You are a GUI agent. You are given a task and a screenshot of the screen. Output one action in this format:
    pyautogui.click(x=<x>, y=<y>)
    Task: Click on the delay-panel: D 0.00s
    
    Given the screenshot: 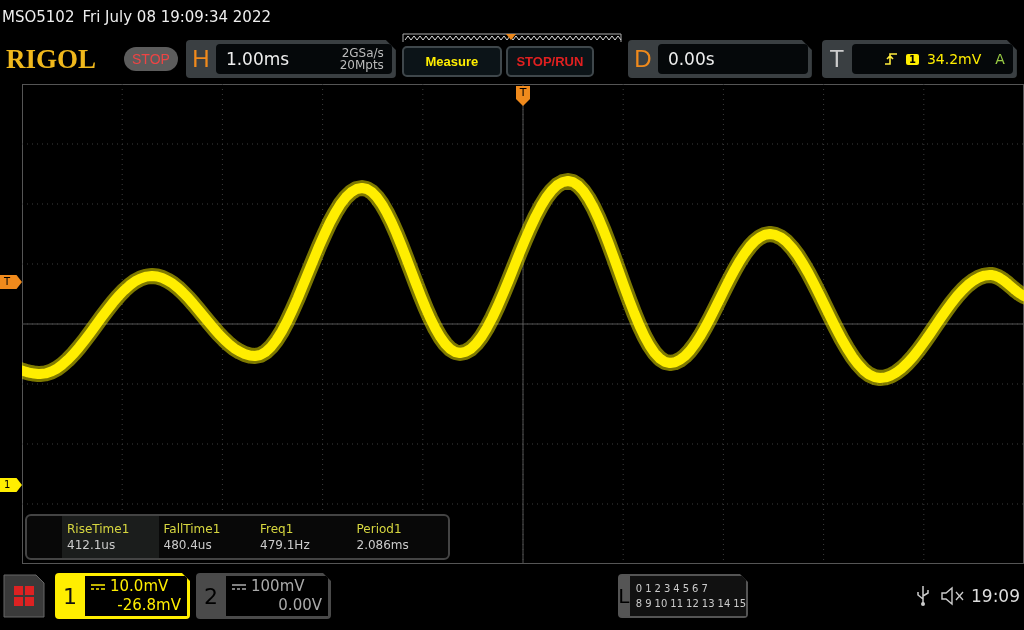 What is the action you would take?
    pyautogui.click(x=719, y=59)
    